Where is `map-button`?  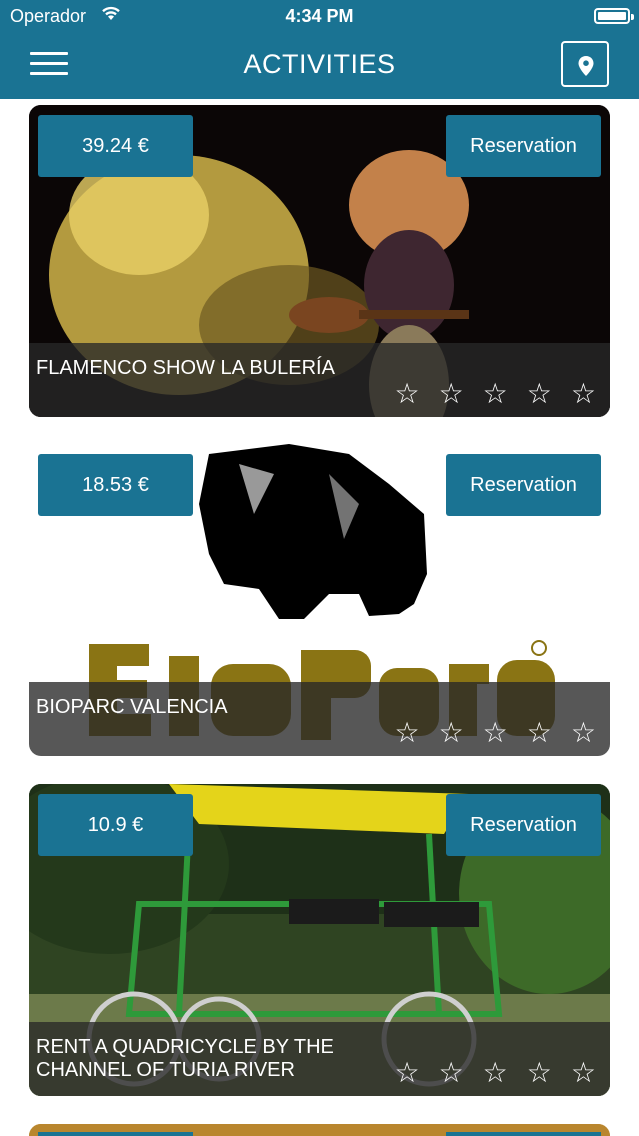
map-button is located at coordinates (585, 64).